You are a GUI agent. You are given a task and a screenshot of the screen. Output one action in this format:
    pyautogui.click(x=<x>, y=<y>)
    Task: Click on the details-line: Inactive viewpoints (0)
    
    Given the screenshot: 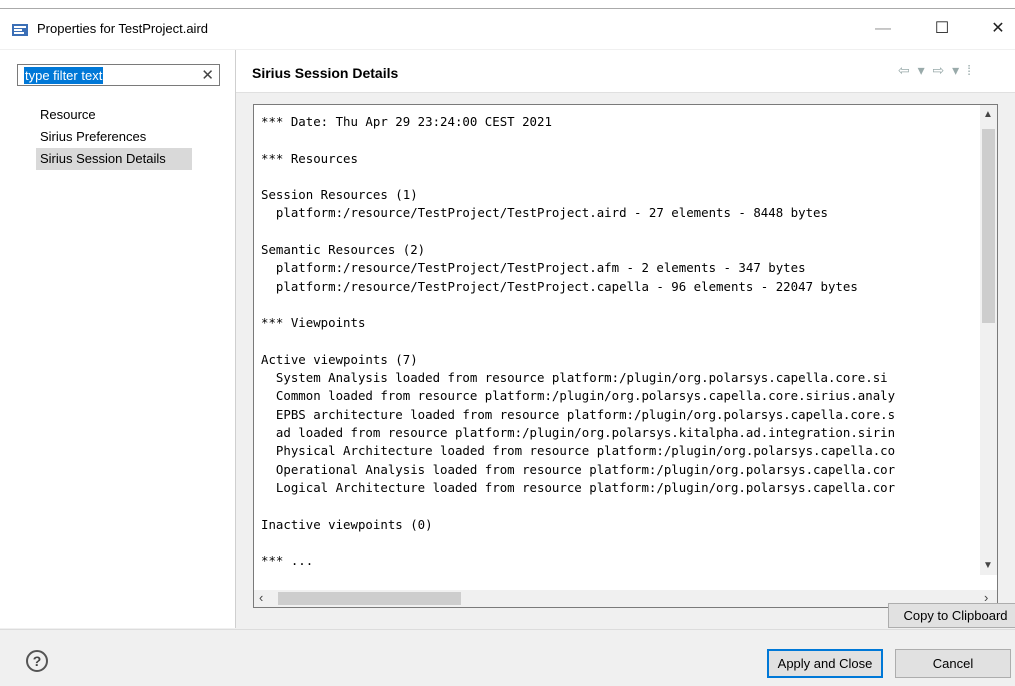 What is the action you would take?
    pyautogui.click(x=347, y=524)
    